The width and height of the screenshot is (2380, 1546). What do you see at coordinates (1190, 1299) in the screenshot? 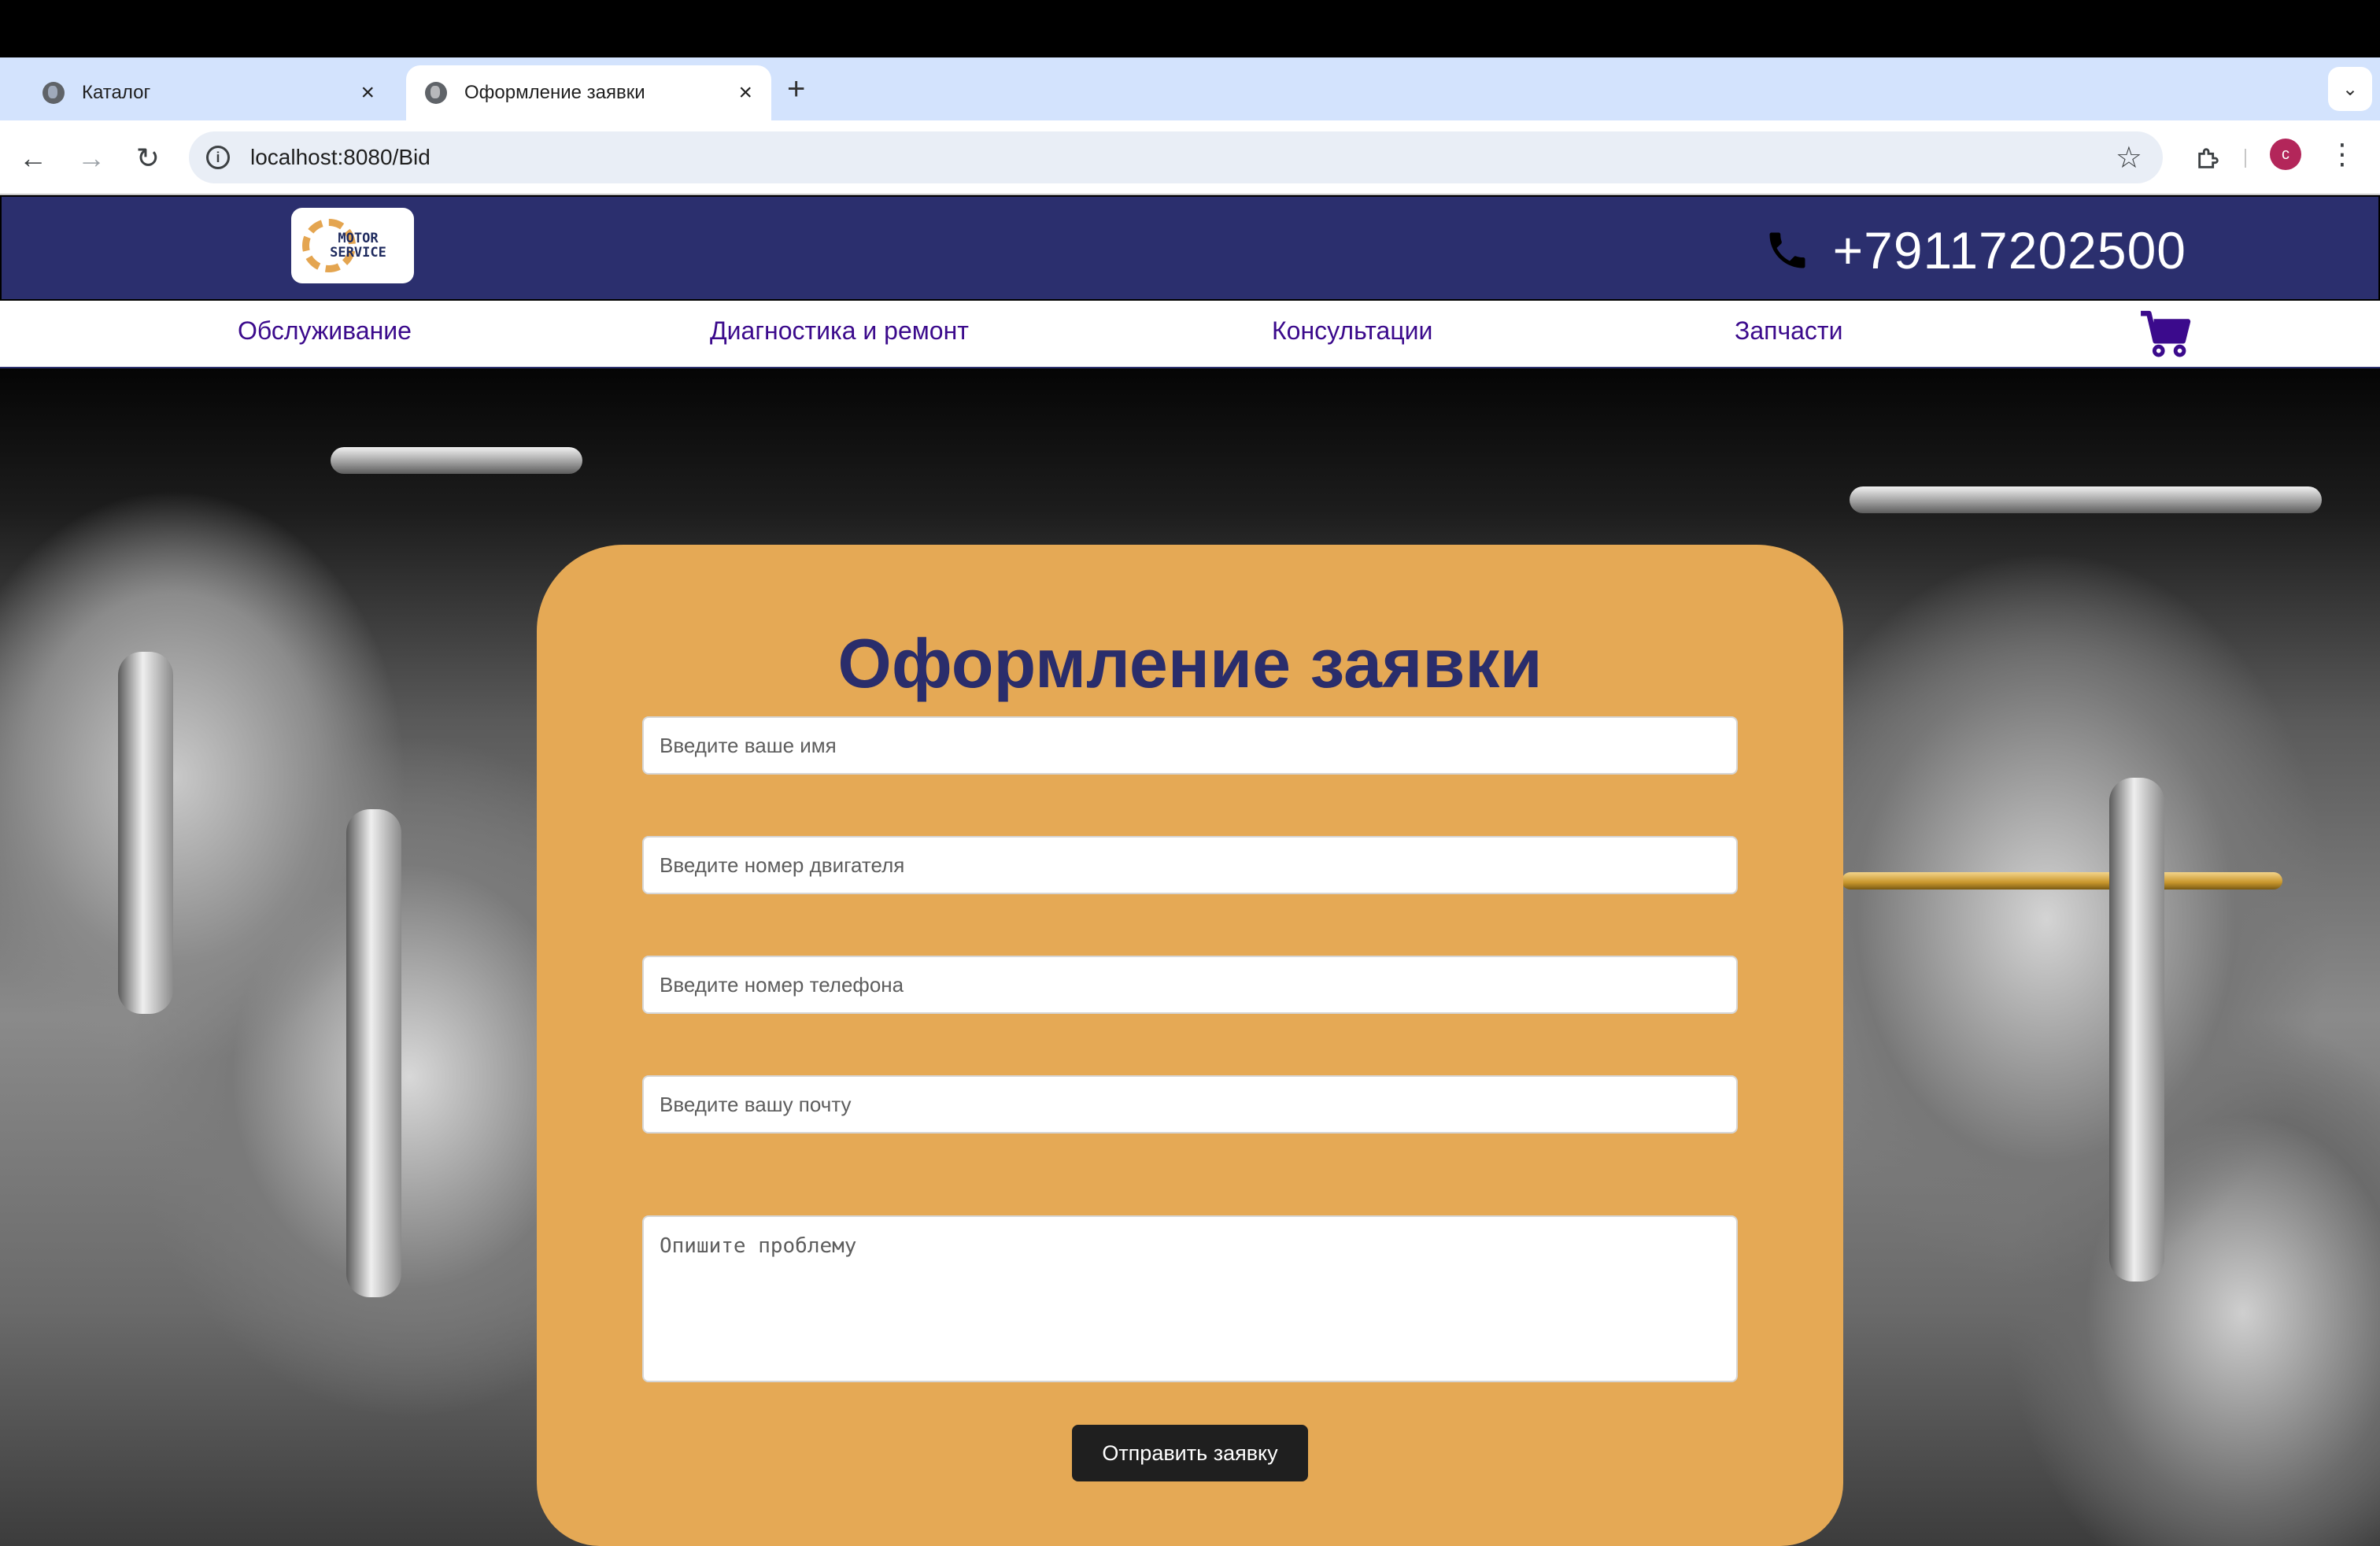
I see `problem-textarea` at bounding box center [1190, 1299].